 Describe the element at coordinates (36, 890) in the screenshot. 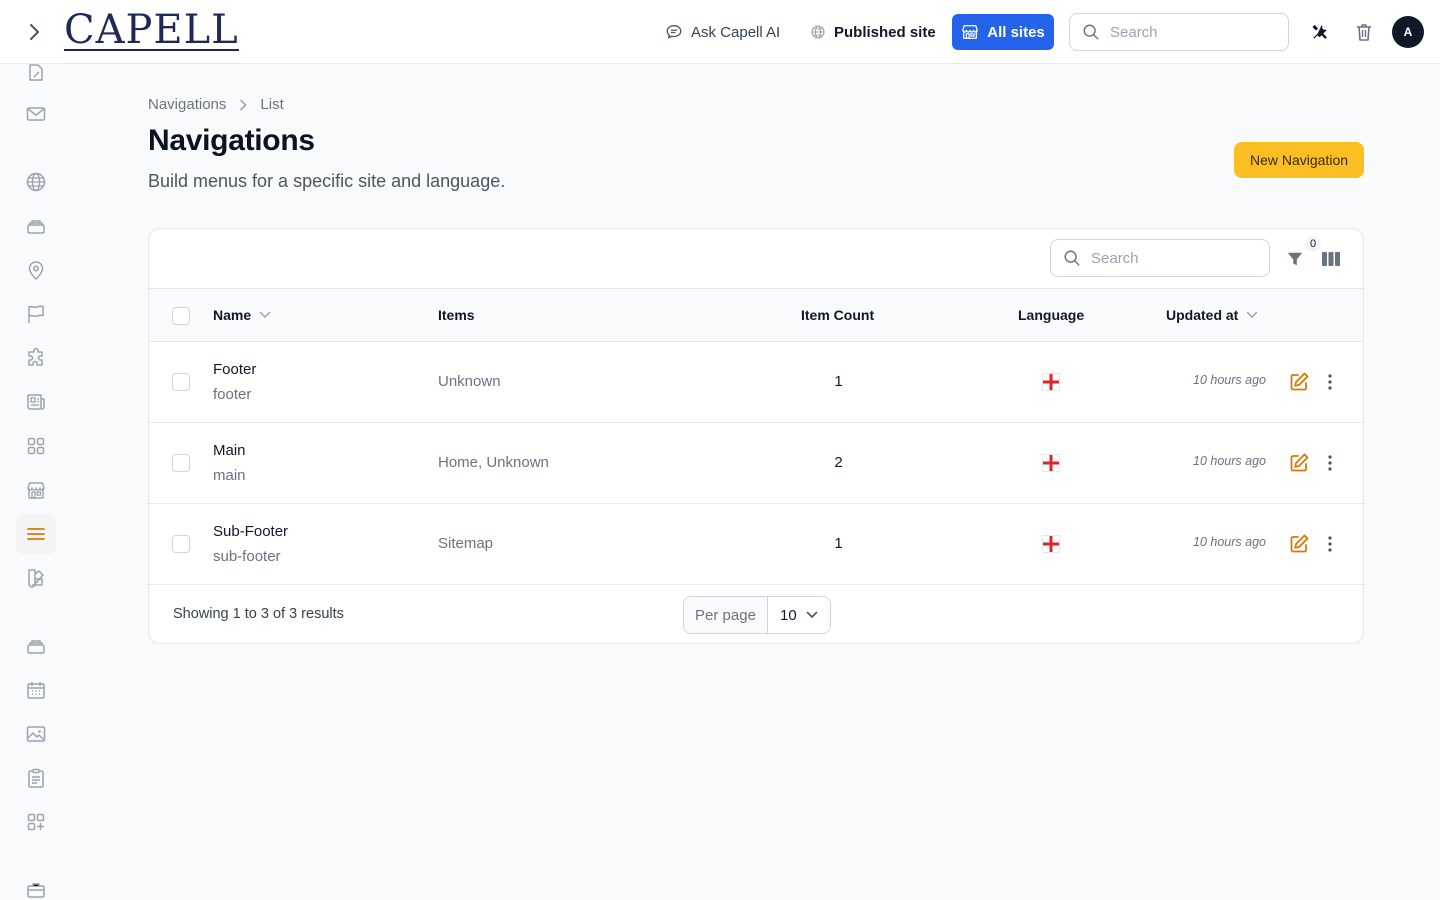

I see `briefcase-icon` at that location.